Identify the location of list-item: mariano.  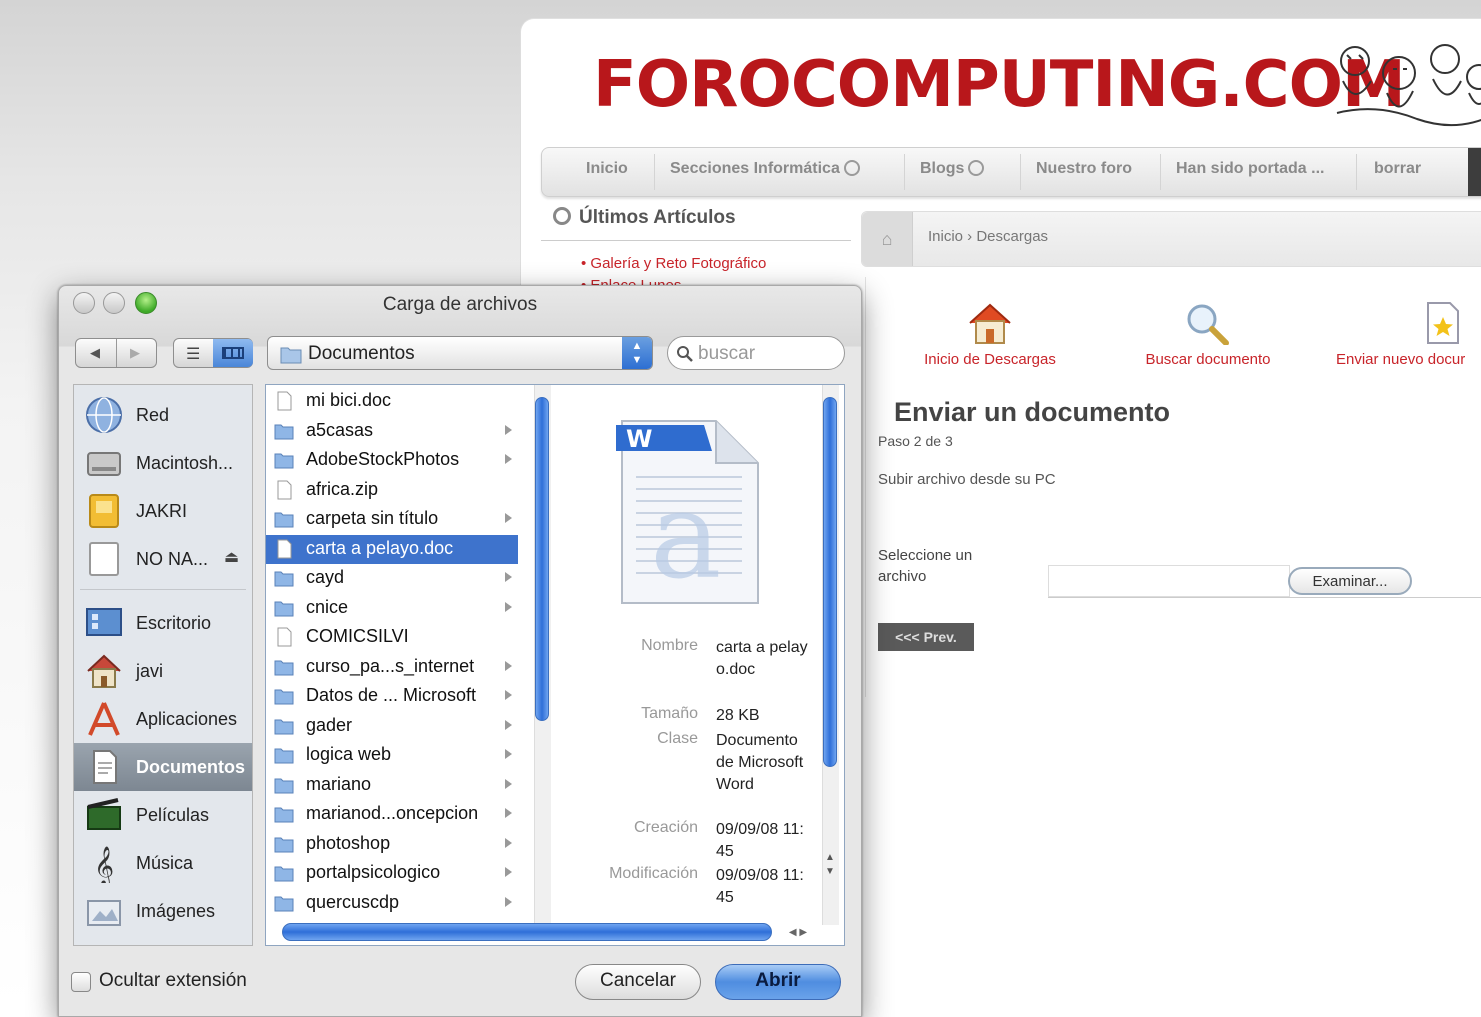
(392, 785).